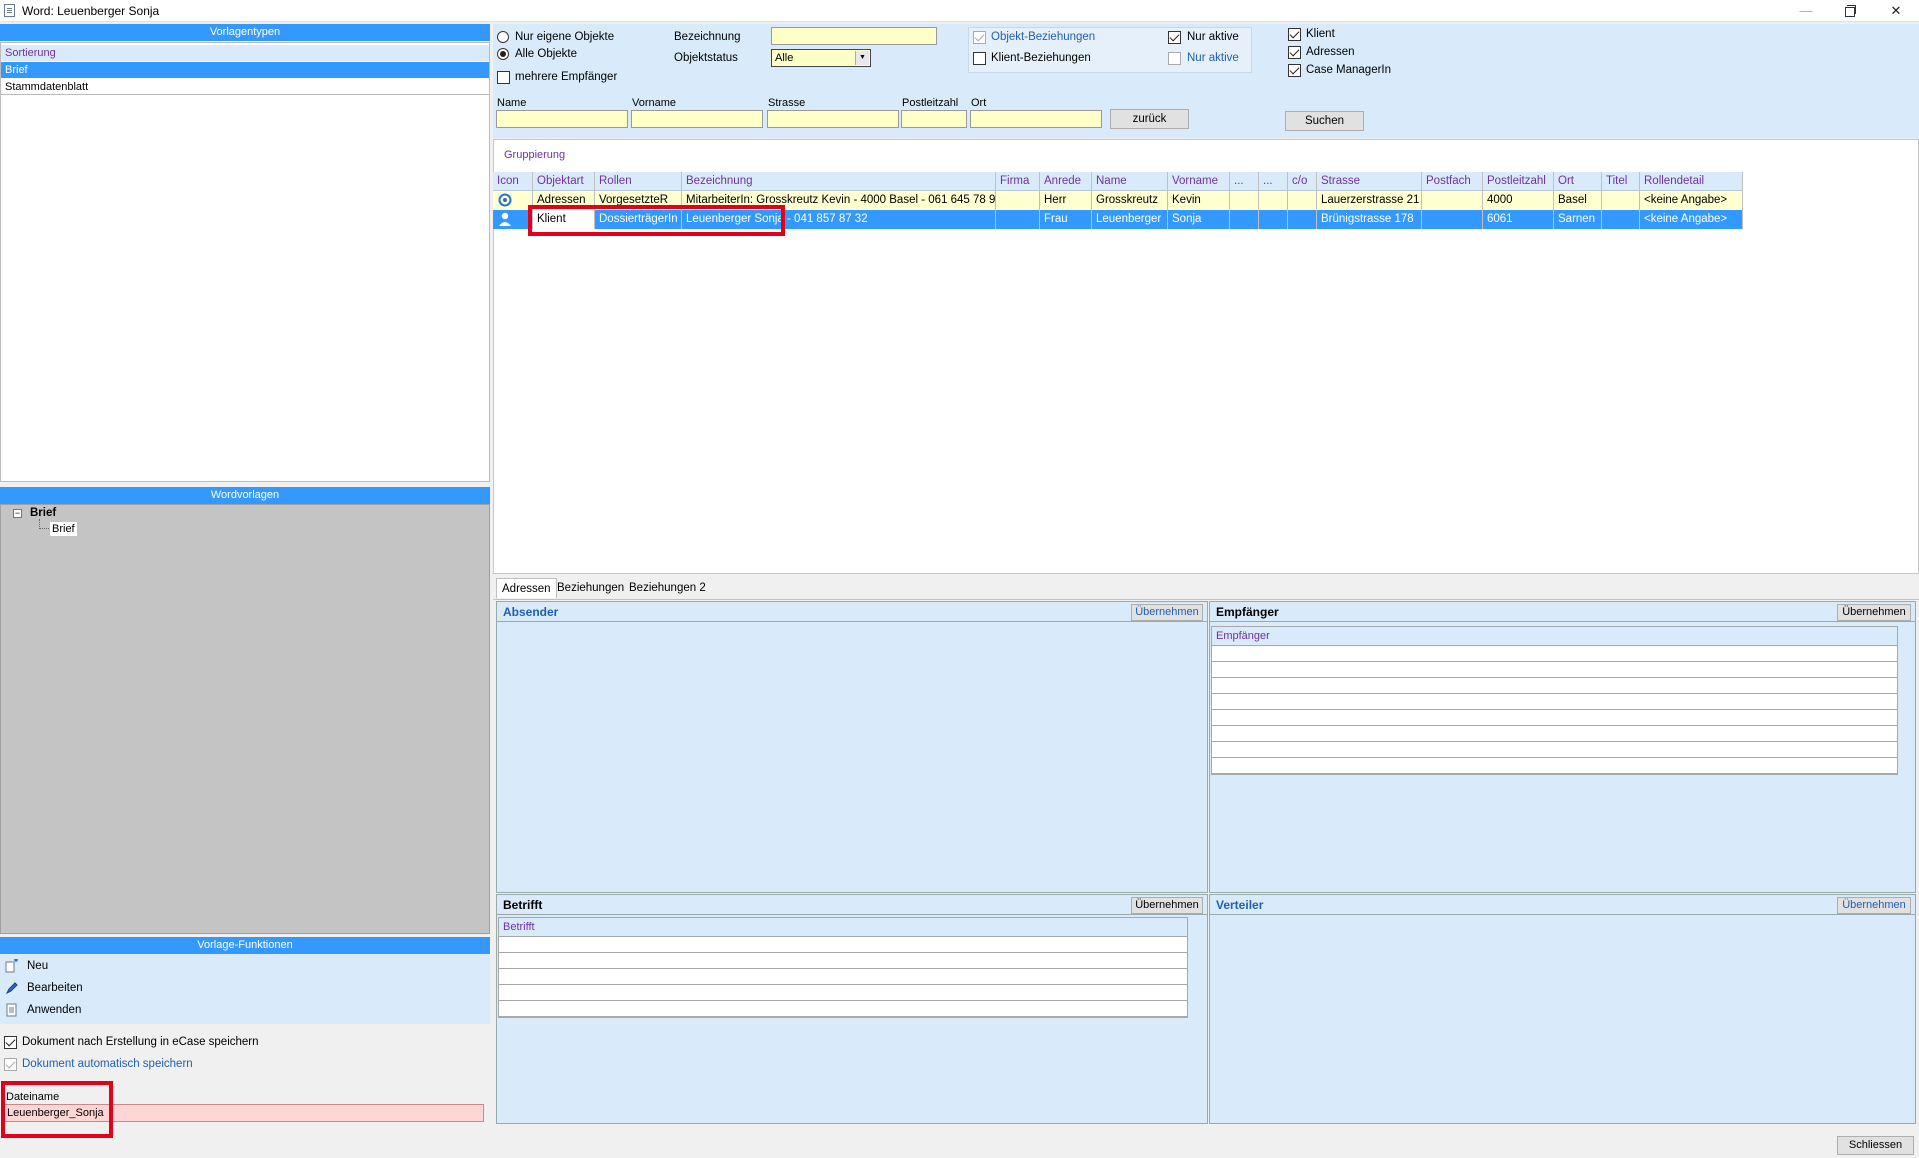 The height and width of the screenshot is (1158, 1919). I want to click on adressen-checkbox, so click(1294, 52).